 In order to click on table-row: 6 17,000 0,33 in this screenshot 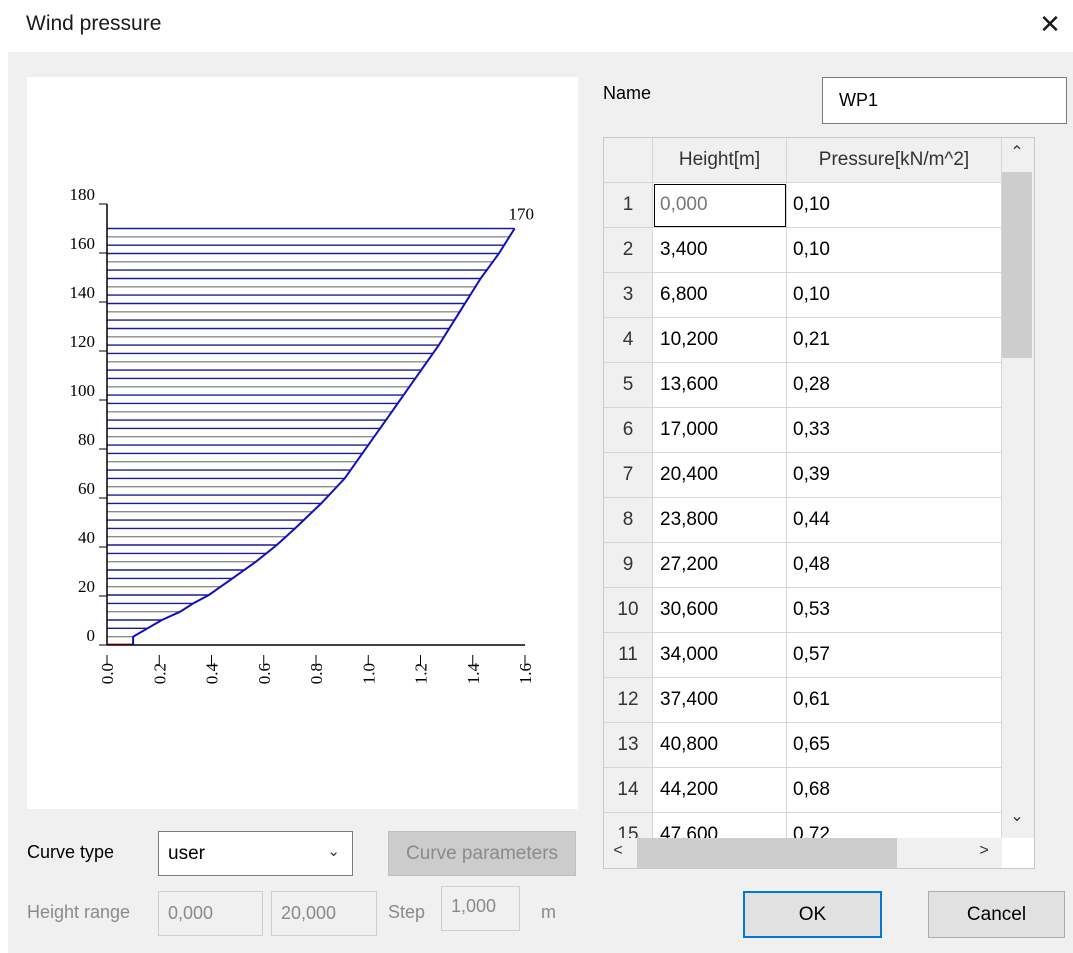, I will do `click(803, 430)`.